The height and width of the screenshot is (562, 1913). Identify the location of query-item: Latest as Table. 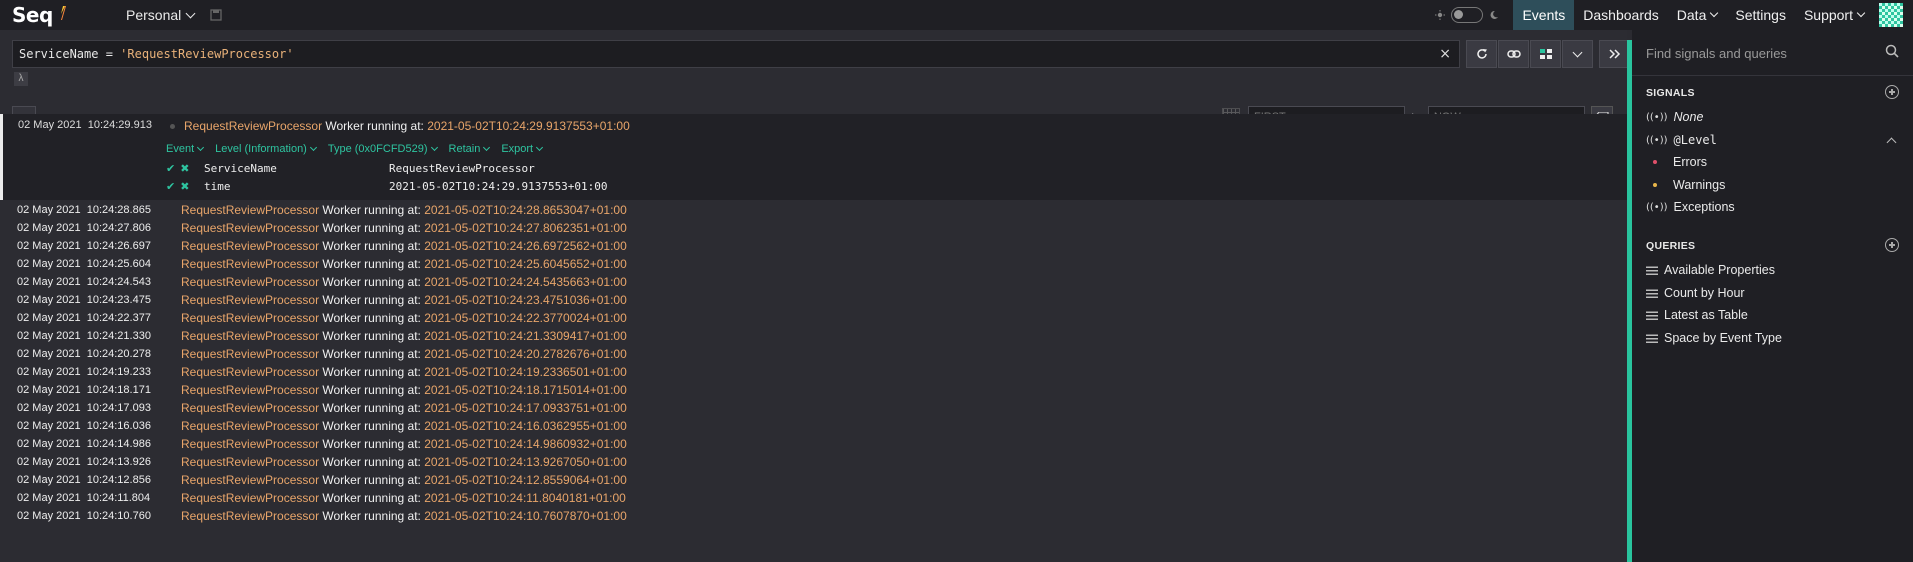
(1697, 315).